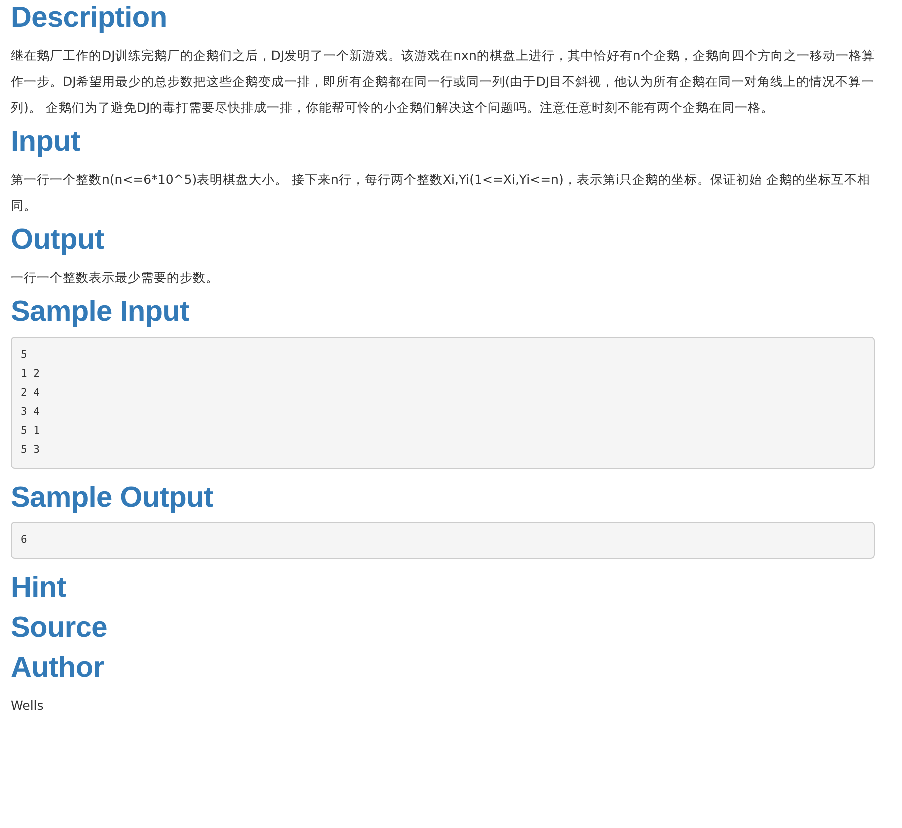 The height and width of the screenshot is (828, 902). What do you see at coordinates (112, 498) in the screenshot?
I see `section-heading: Sample Output` at bounding box center [112, 498].